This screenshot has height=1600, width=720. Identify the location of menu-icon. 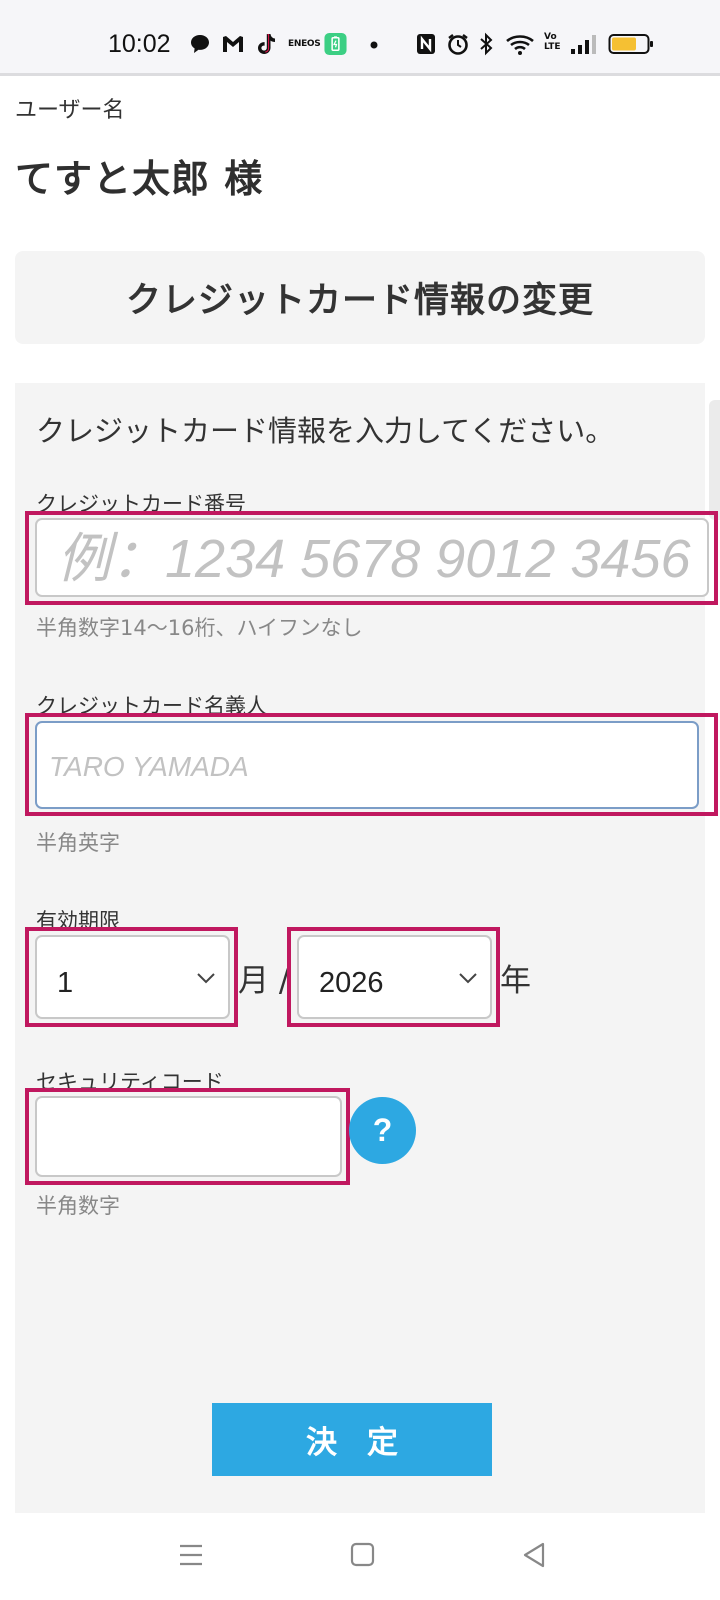
(191, 1555).